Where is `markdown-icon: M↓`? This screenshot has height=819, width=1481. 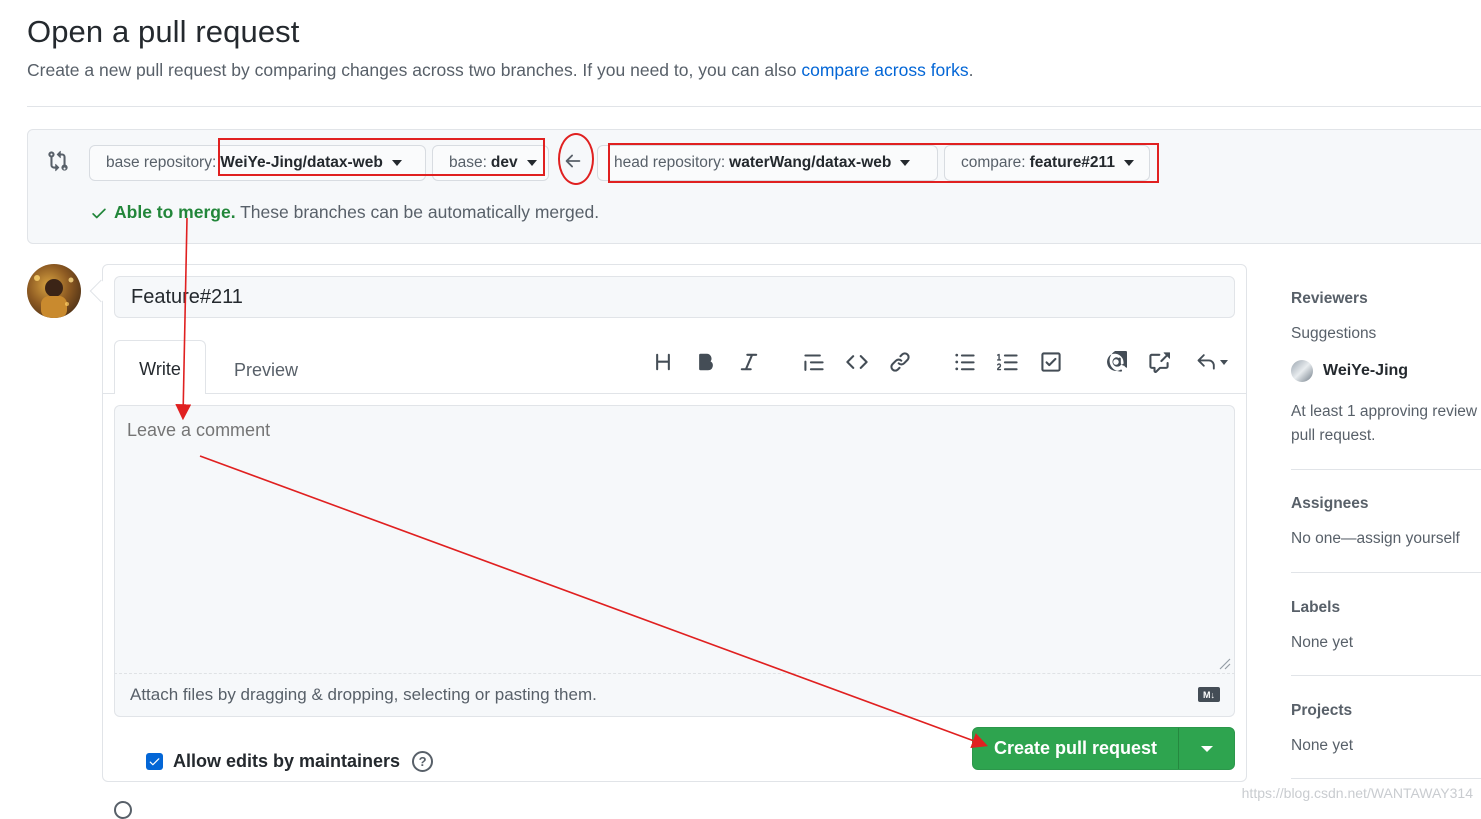
markdown-icon: M↓ is located at coordinates (1209, 694).